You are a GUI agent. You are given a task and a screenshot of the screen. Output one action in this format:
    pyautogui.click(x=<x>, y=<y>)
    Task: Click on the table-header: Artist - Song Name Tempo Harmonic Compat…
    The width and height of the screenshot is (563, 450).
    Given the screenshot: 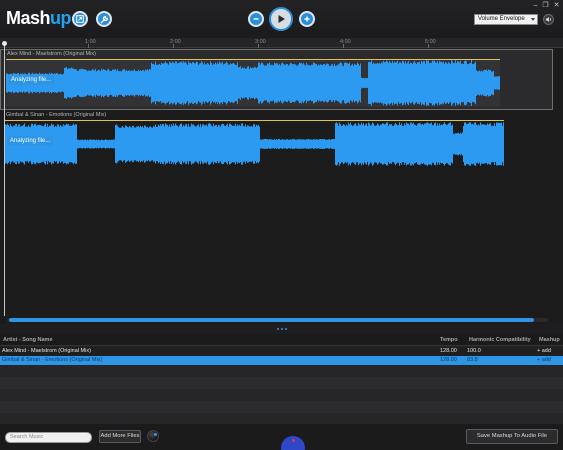 What is the action you would take?
    pyautogui.click(x=281, y=340)
    